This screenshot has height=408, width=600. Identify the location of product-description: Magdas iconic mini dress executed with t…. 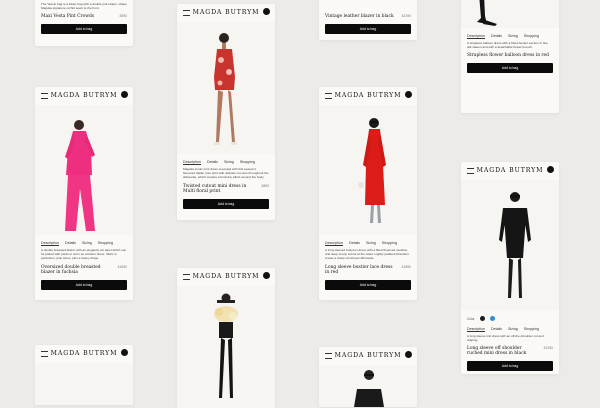
(226, 173).